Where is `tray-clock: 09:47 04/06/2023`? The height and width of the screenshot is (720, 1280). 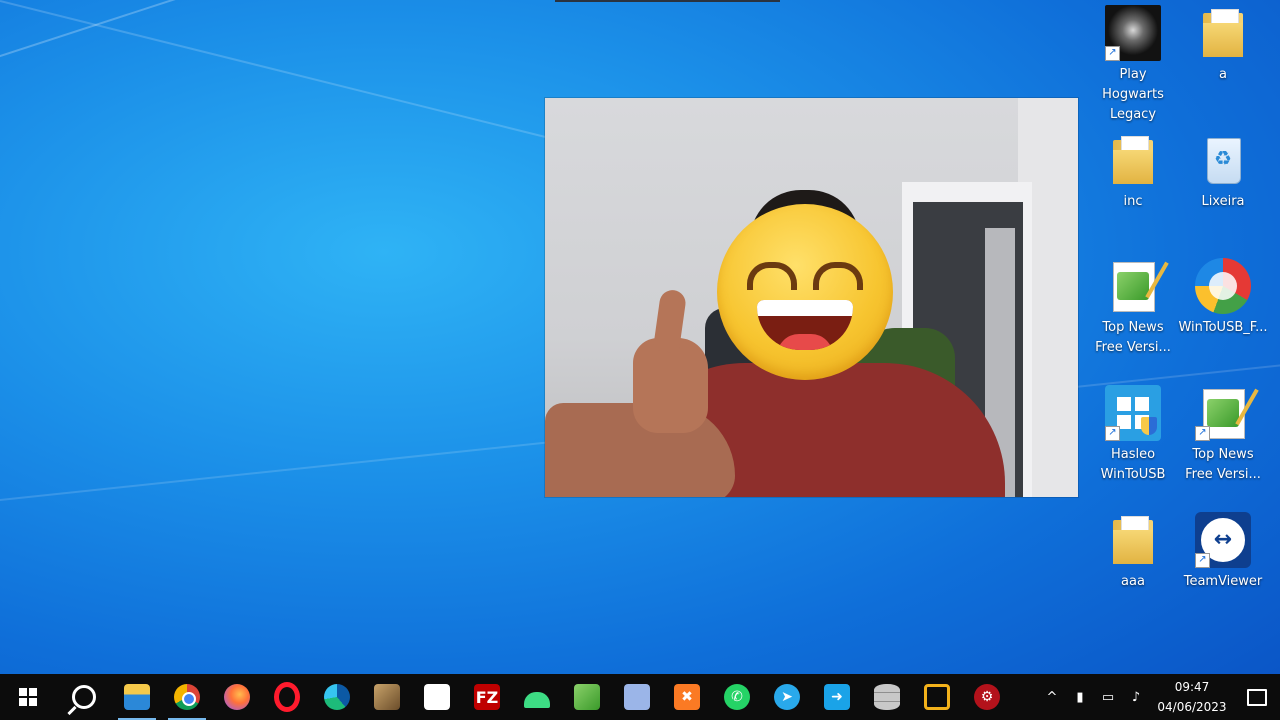
tray-clock: 09:47 04/06/2023 is located at coordinates (1192, 697).